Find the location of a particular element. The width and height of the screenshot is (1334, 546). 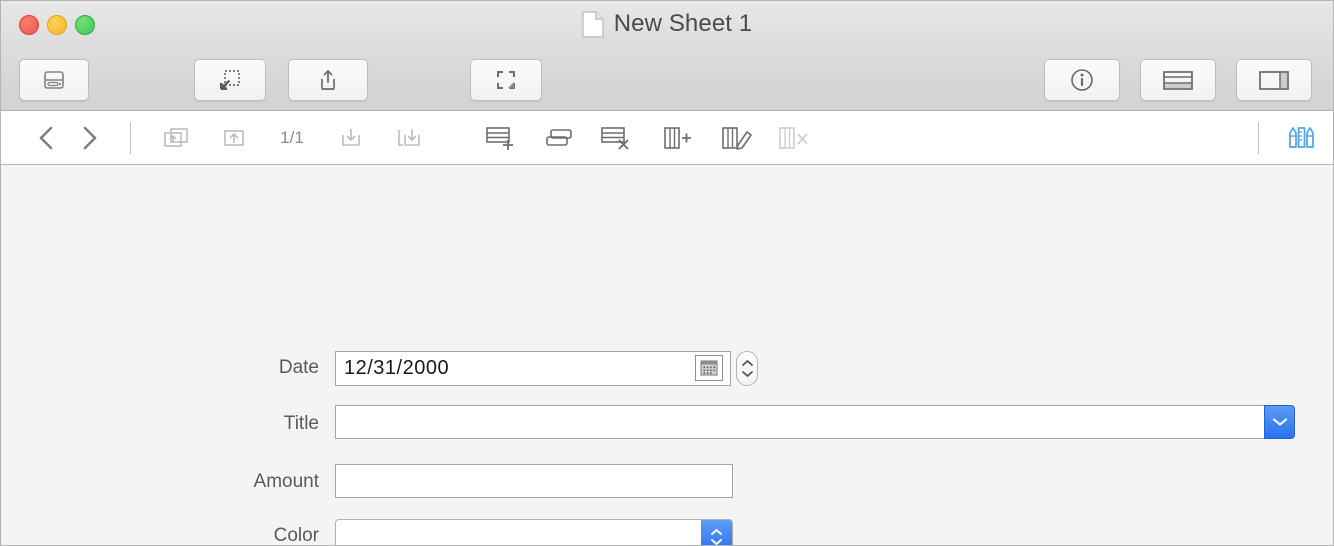

calendar-icon is located at coordinates (709, 368).